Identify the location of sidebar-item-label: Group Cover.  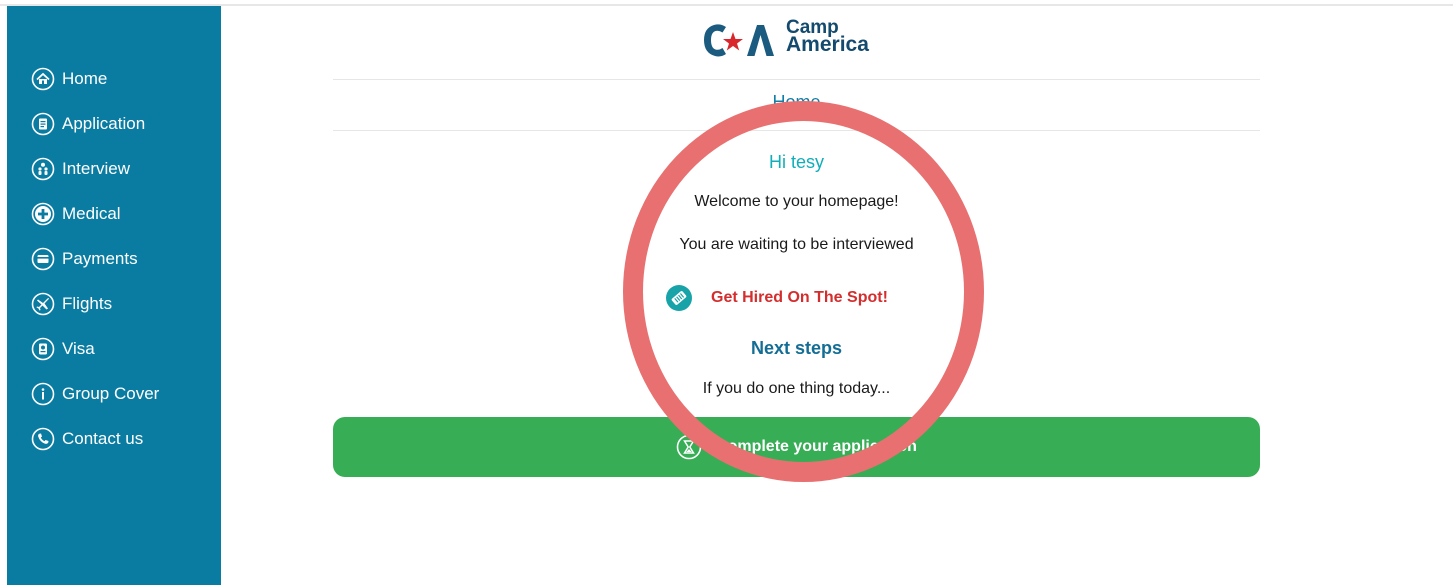
(111, 393).